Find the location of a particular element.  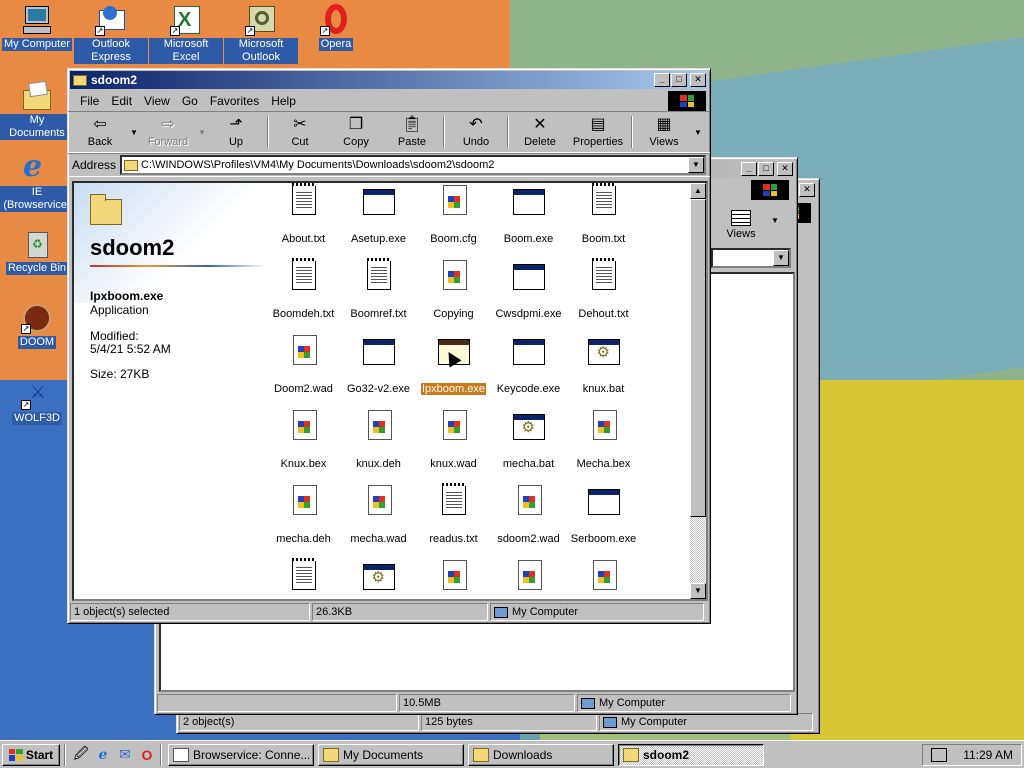

file-item: Dehout.txt is located at coordinates (603, 289).